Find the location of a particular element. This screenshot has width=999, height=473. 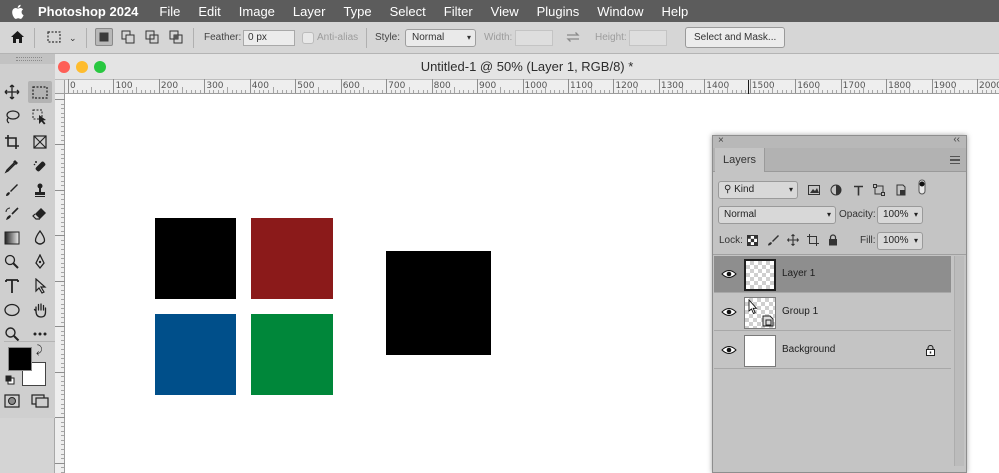

type-layer-filter-icon is located at coordinates (858, 190).